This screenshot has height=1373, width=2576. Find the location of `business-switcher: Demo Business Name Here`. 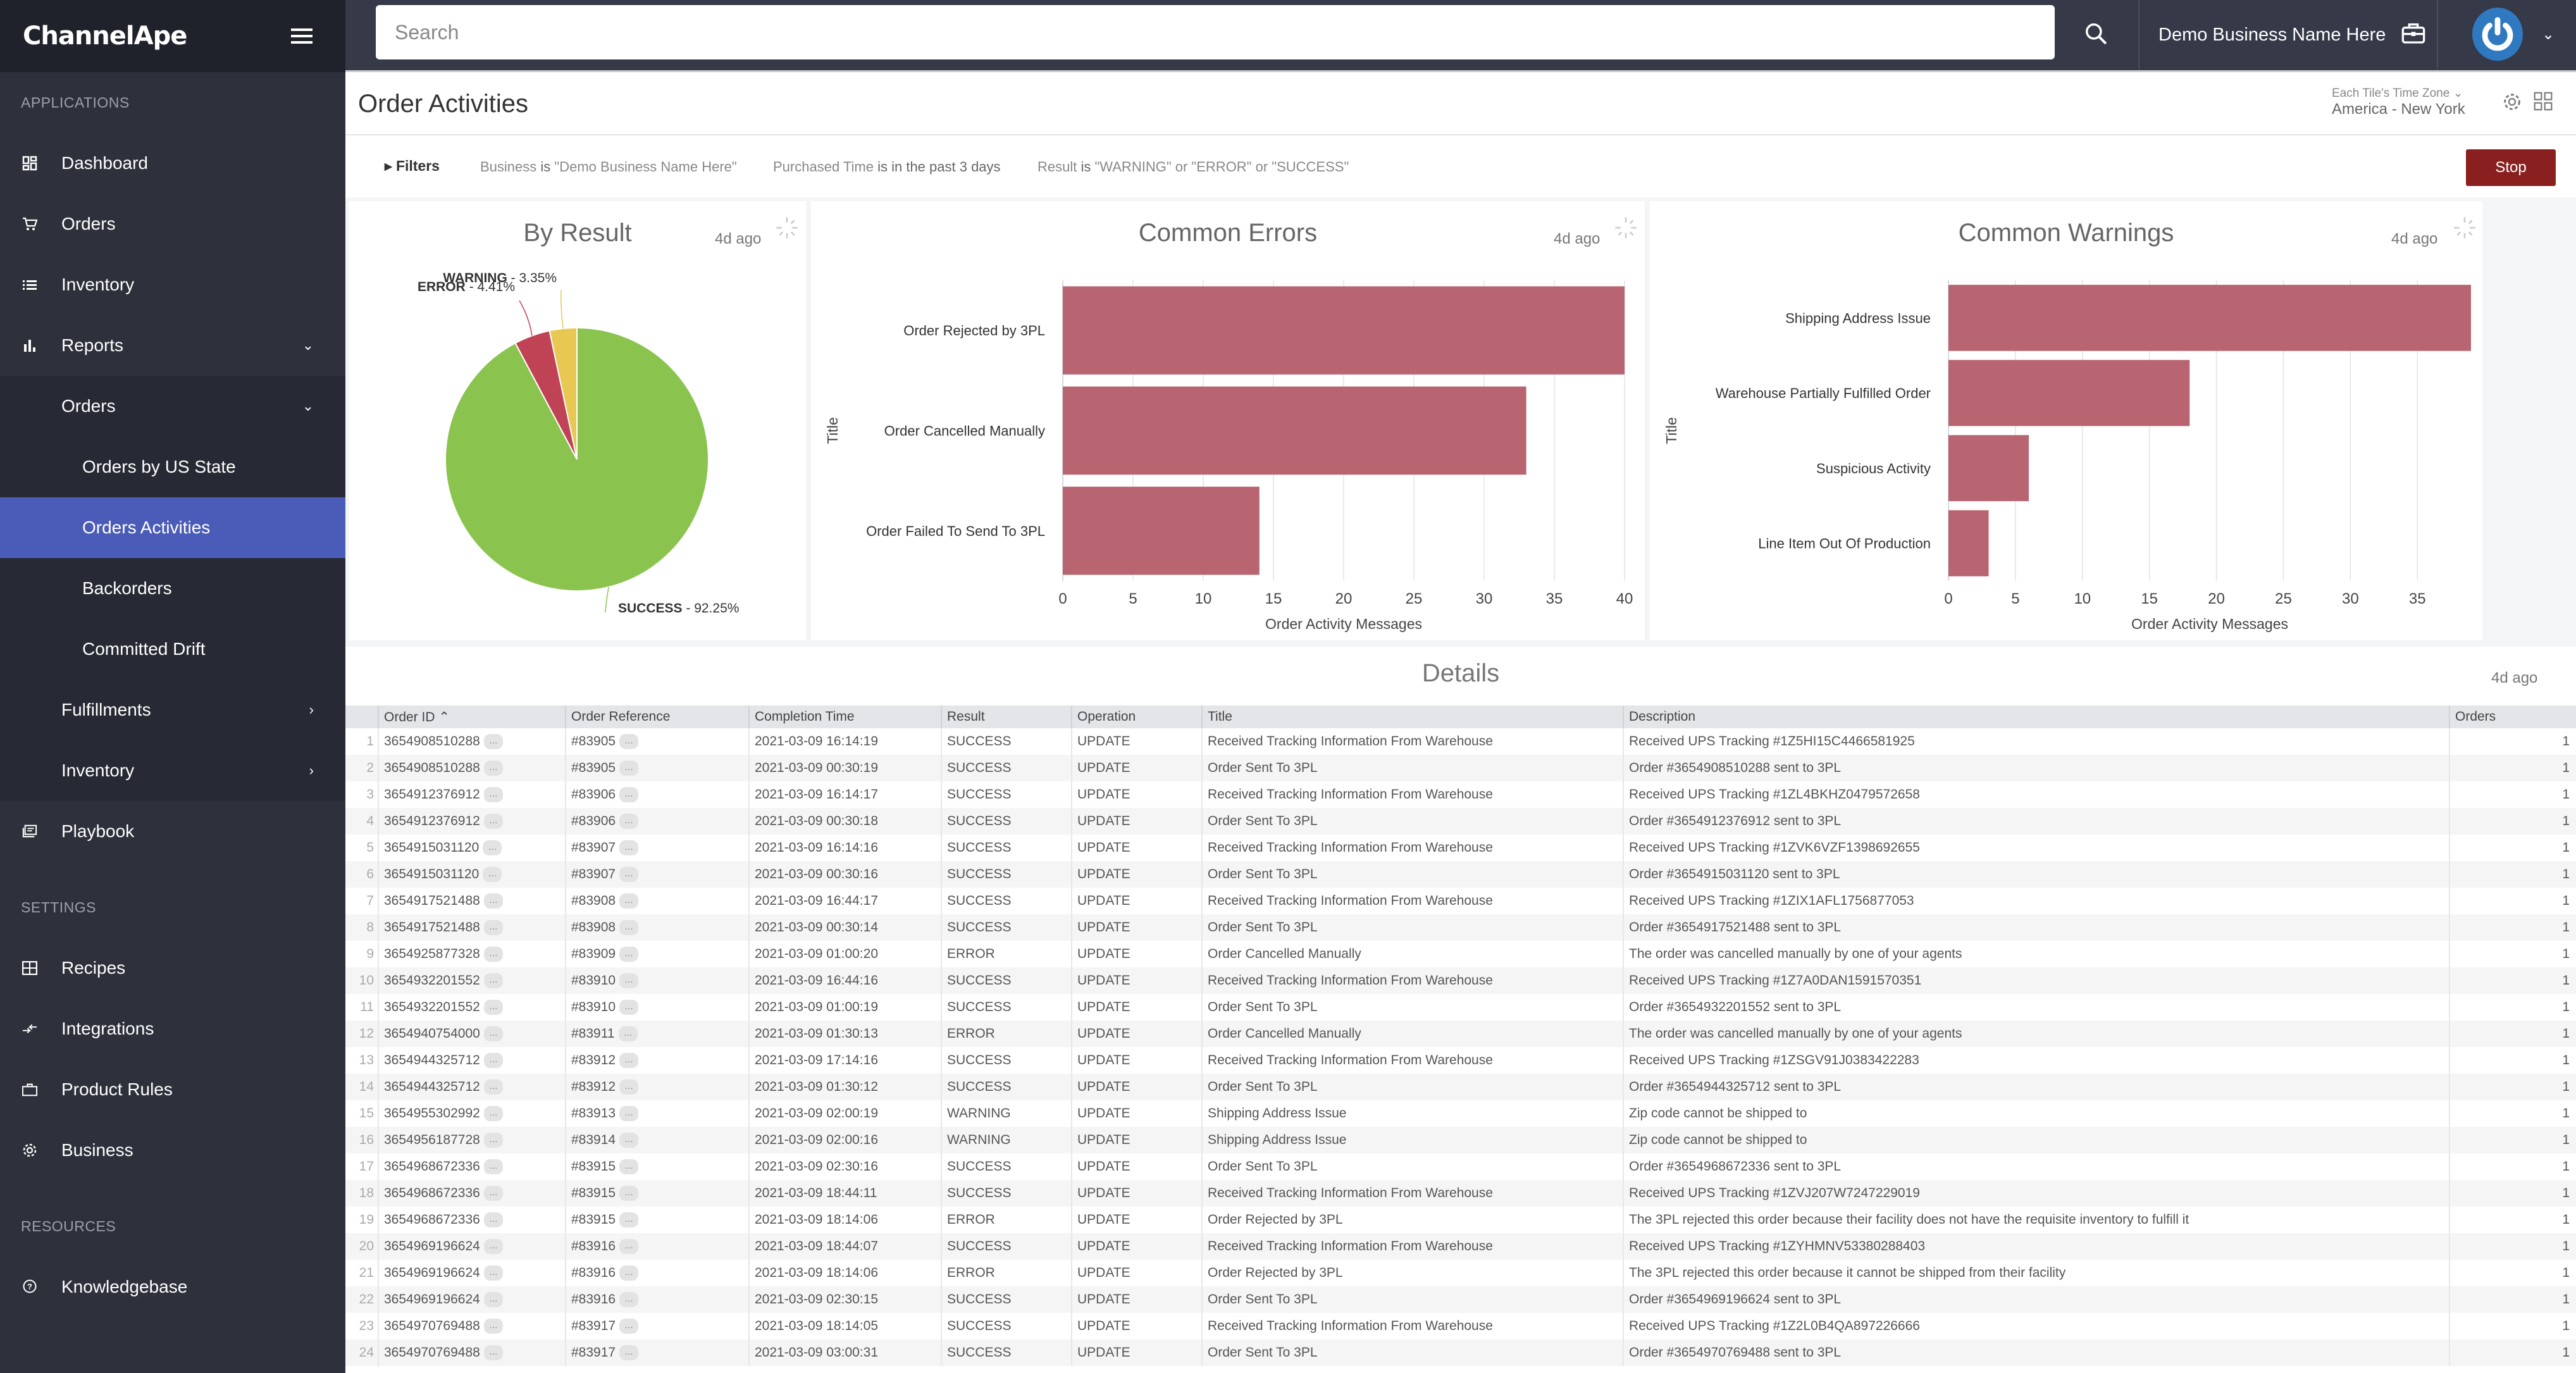

business-switcher: Demo Business Name Here is located at coordinates (2288, 35).